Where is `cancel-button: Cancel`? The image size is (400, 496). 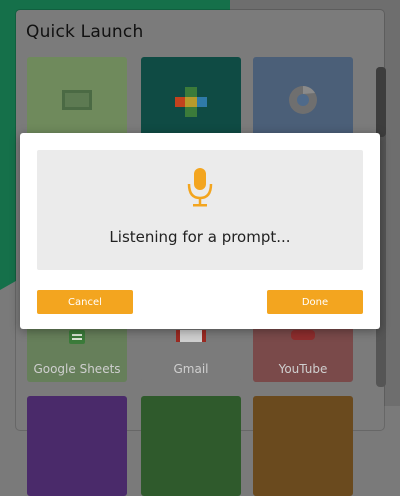
cancel-button: Cancel is located at coordinates (85, 302).